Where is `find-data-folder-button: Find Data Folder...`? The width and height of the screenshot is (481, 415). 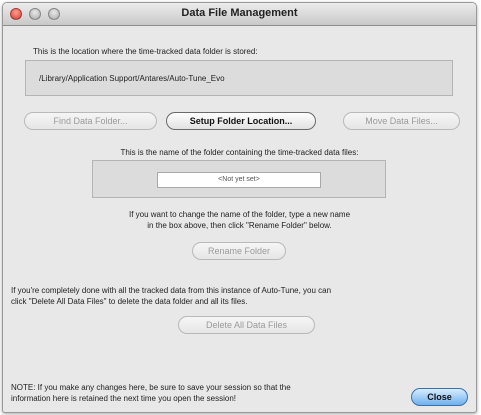 find-data-folder-button: Find Data Folder... is located at coordinates (90, 121).